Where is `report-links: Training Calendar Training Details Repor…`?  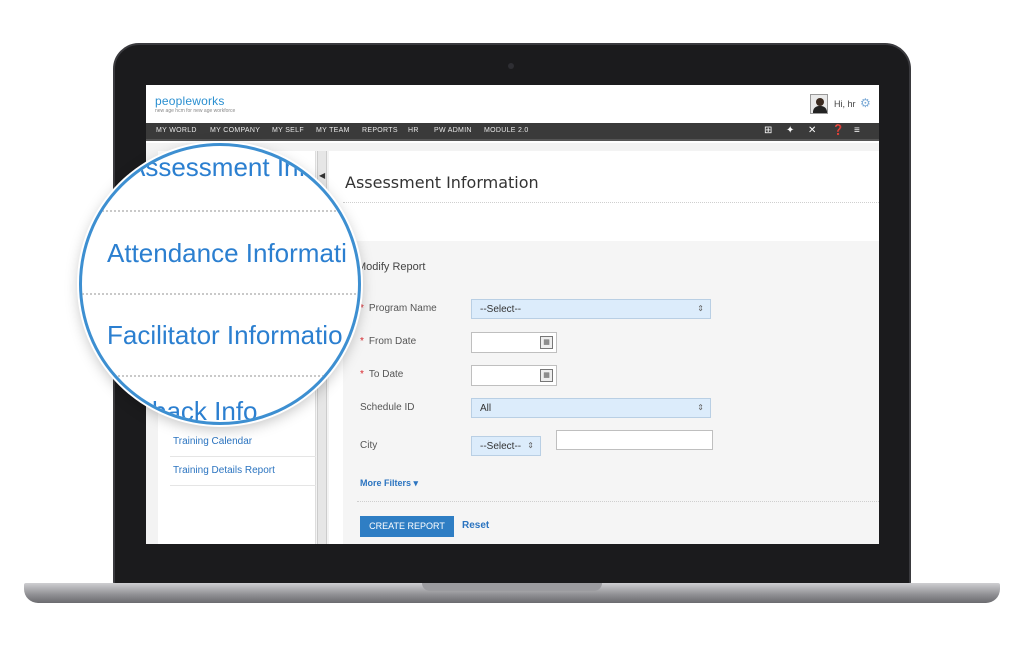 report-links: Training Calendar Training Details Repor… is located at coordinates (243, 457).